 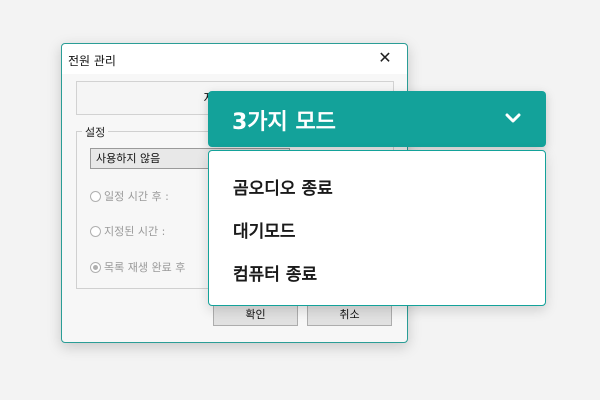 What do you see at coordinates (385, 58) in the screenshot?
I see `close-icon: ✕` at bounding box center [385, 58].